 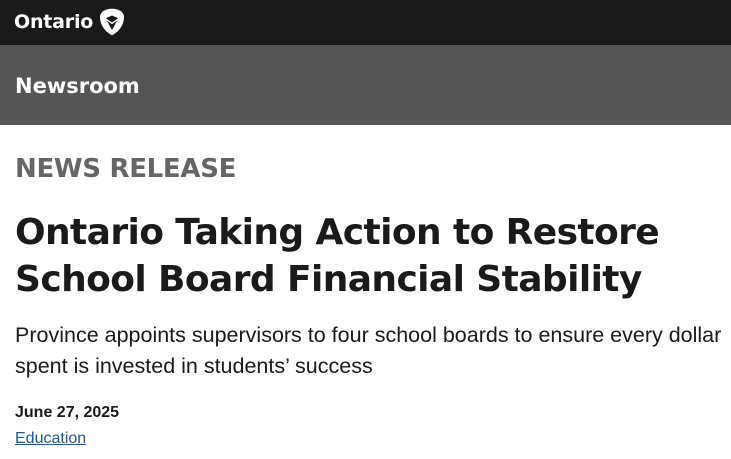 What do you see at coordinates (50, 439) in the screenshot?
I see `category-link-education: Education` at bounding box center [50, 439].